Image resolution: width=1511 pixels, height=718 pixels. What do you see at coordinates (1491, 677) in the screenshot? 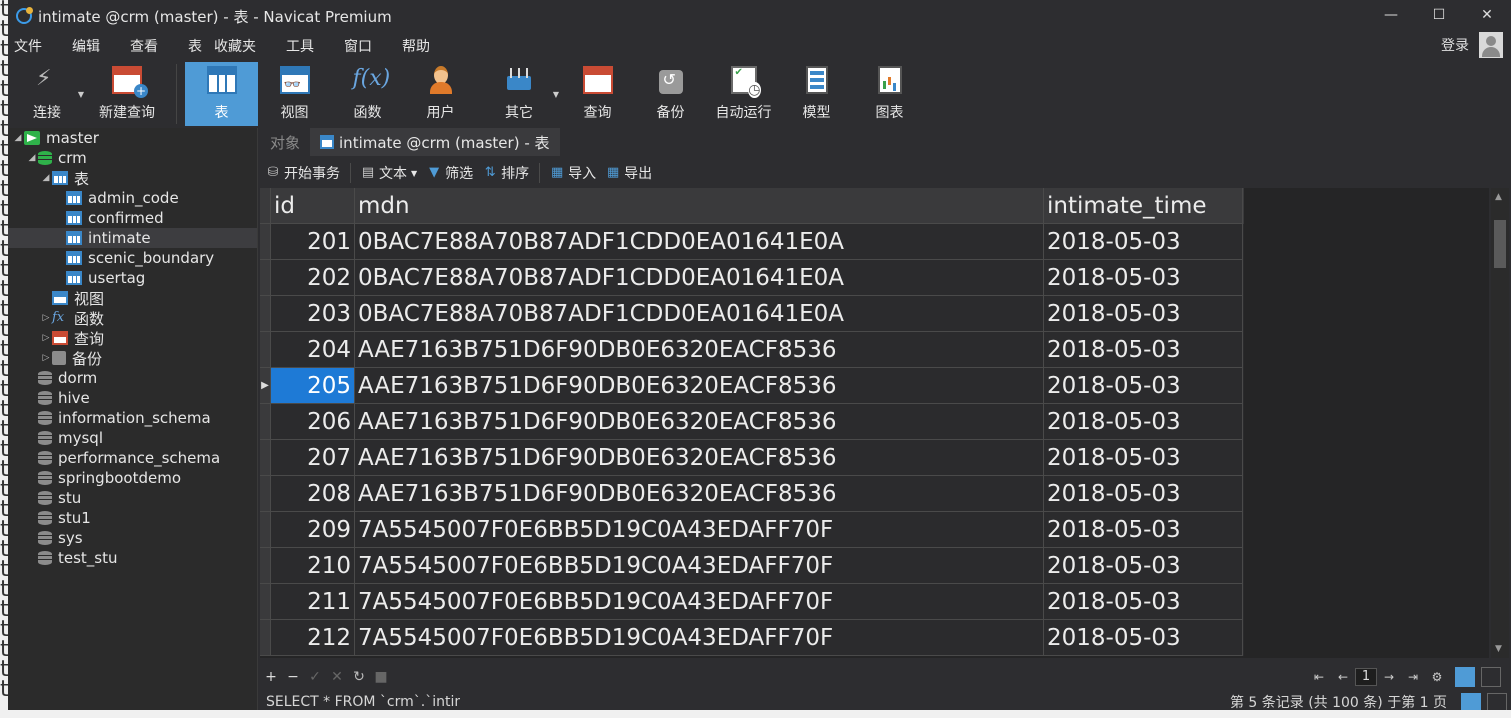
I see `form-view-toggle` at bounding box center [1491, 677].